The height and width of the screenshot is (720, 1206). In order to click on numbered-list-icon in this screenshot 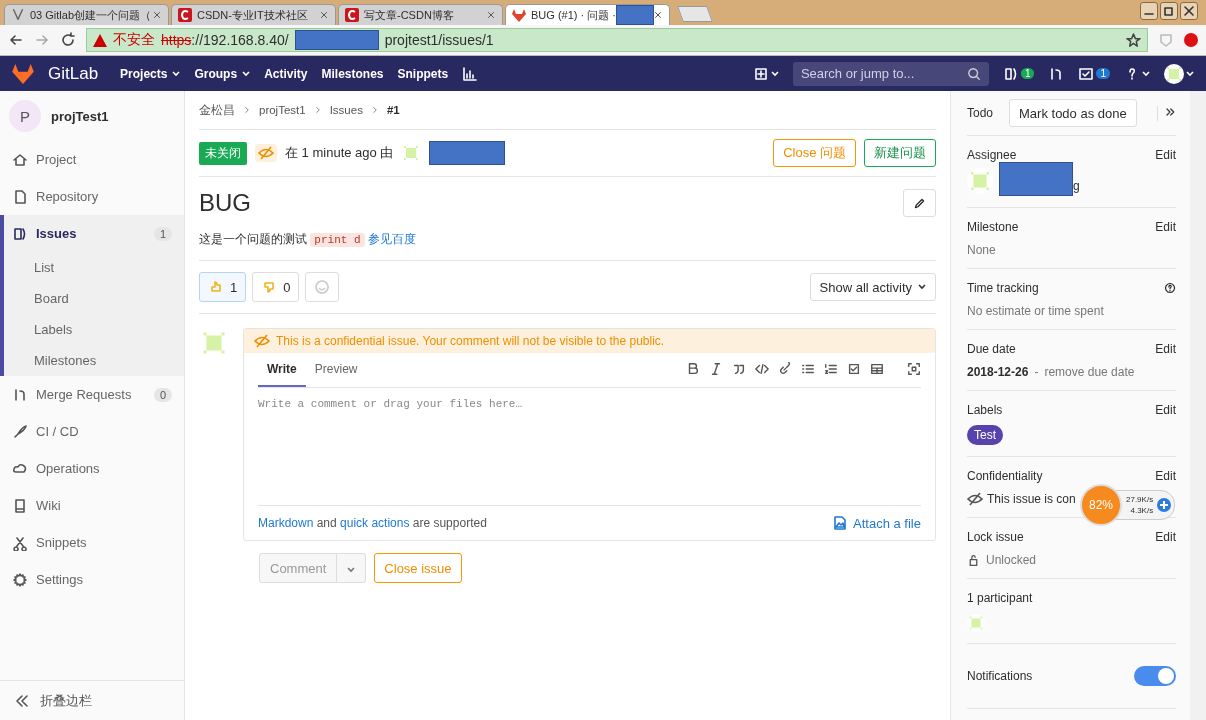, I will do `click(831, 368)`.